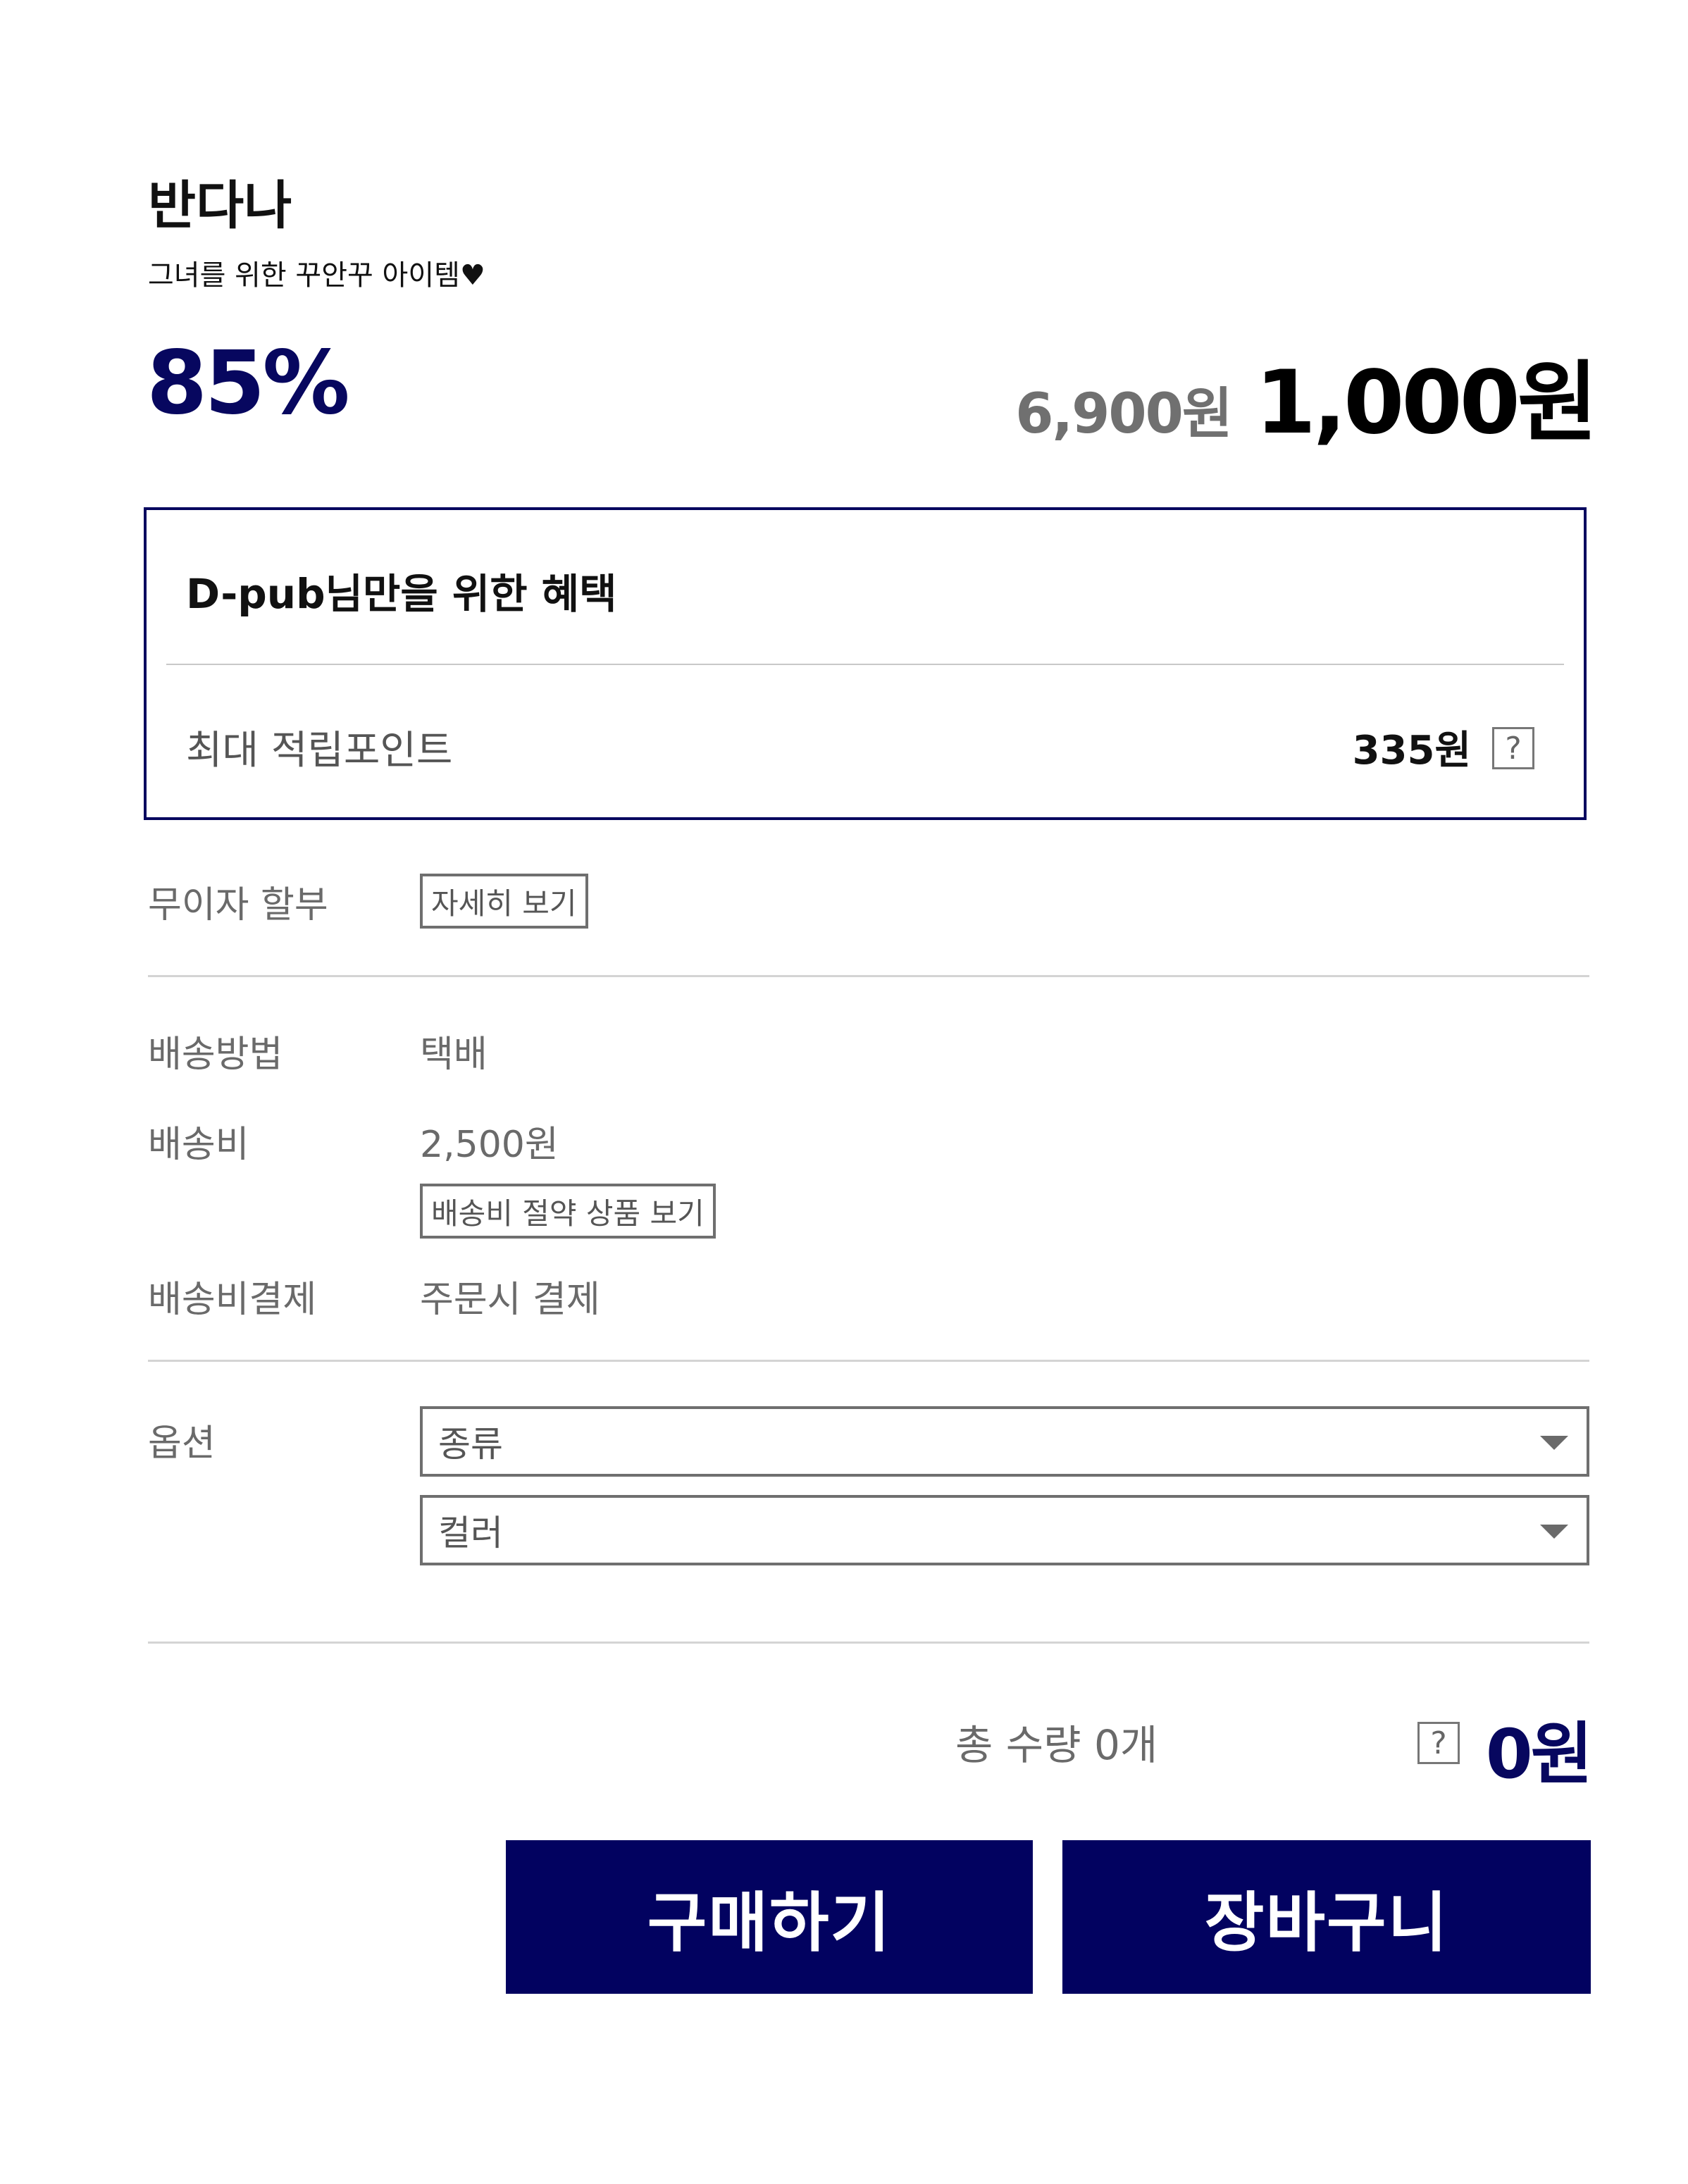 The width and height of the screenshot is (1688, 2184). Describe the element at coordinates (470, 1533) in the screenshot. I see `option-color-value: 컬러` at that location.